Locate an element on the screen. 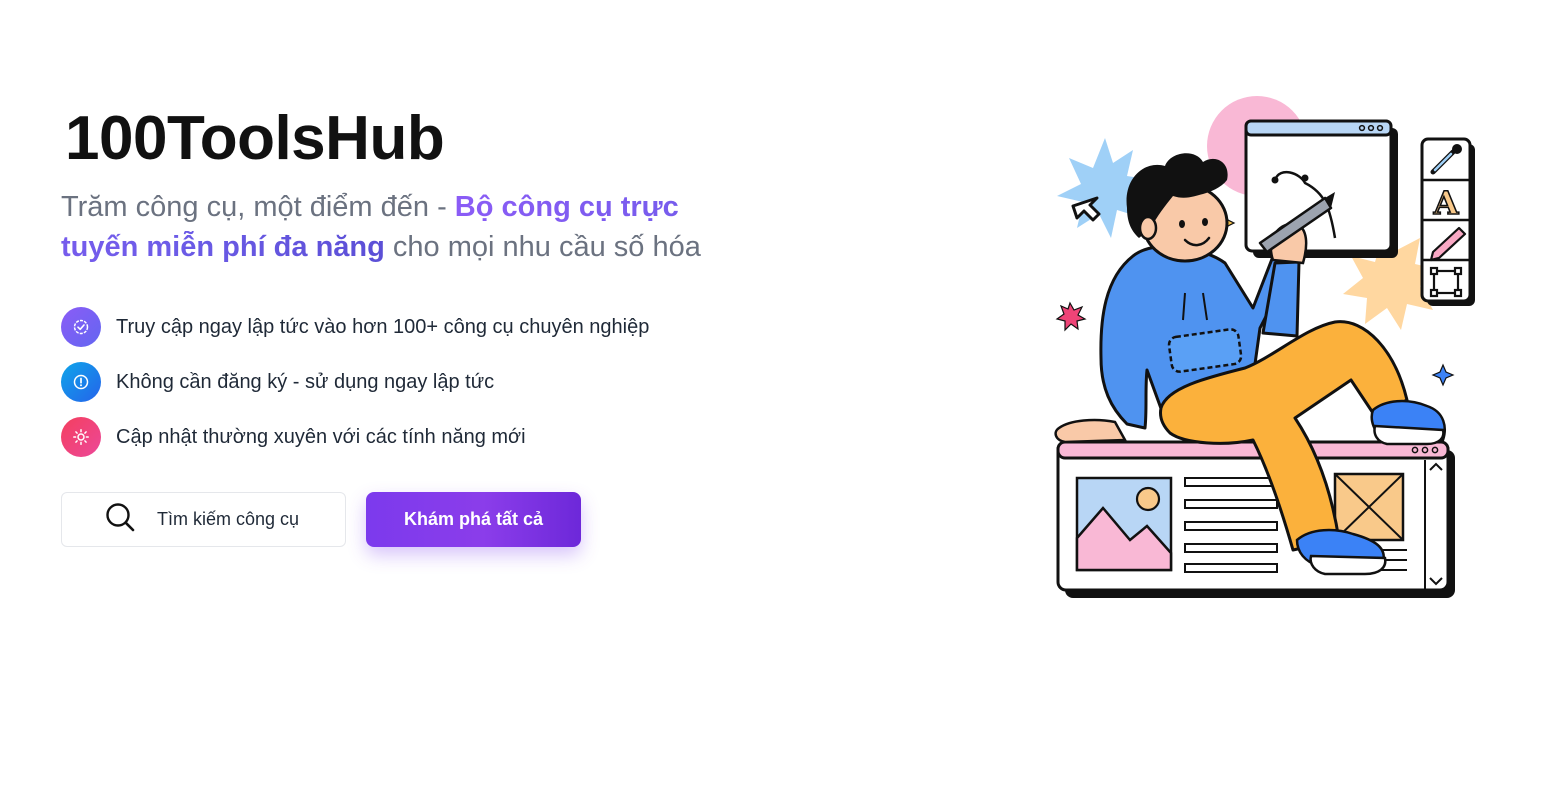 This screenshot has width=1567, height=787. explore-all-button: Khám phá tất cả is located at coordinates (473, 519).